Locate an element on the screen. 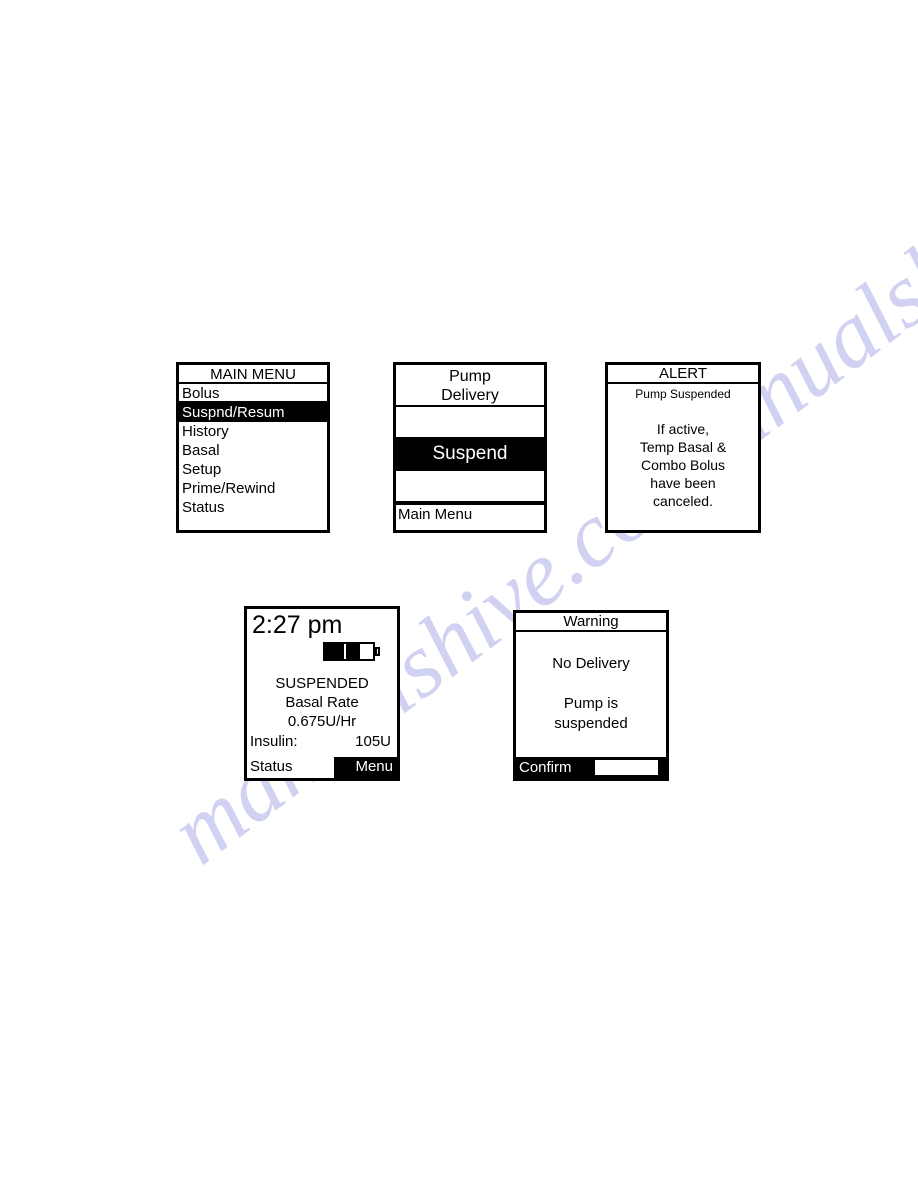  alert-subtitle: Pump Suspended is located at coordinates (683, 394).